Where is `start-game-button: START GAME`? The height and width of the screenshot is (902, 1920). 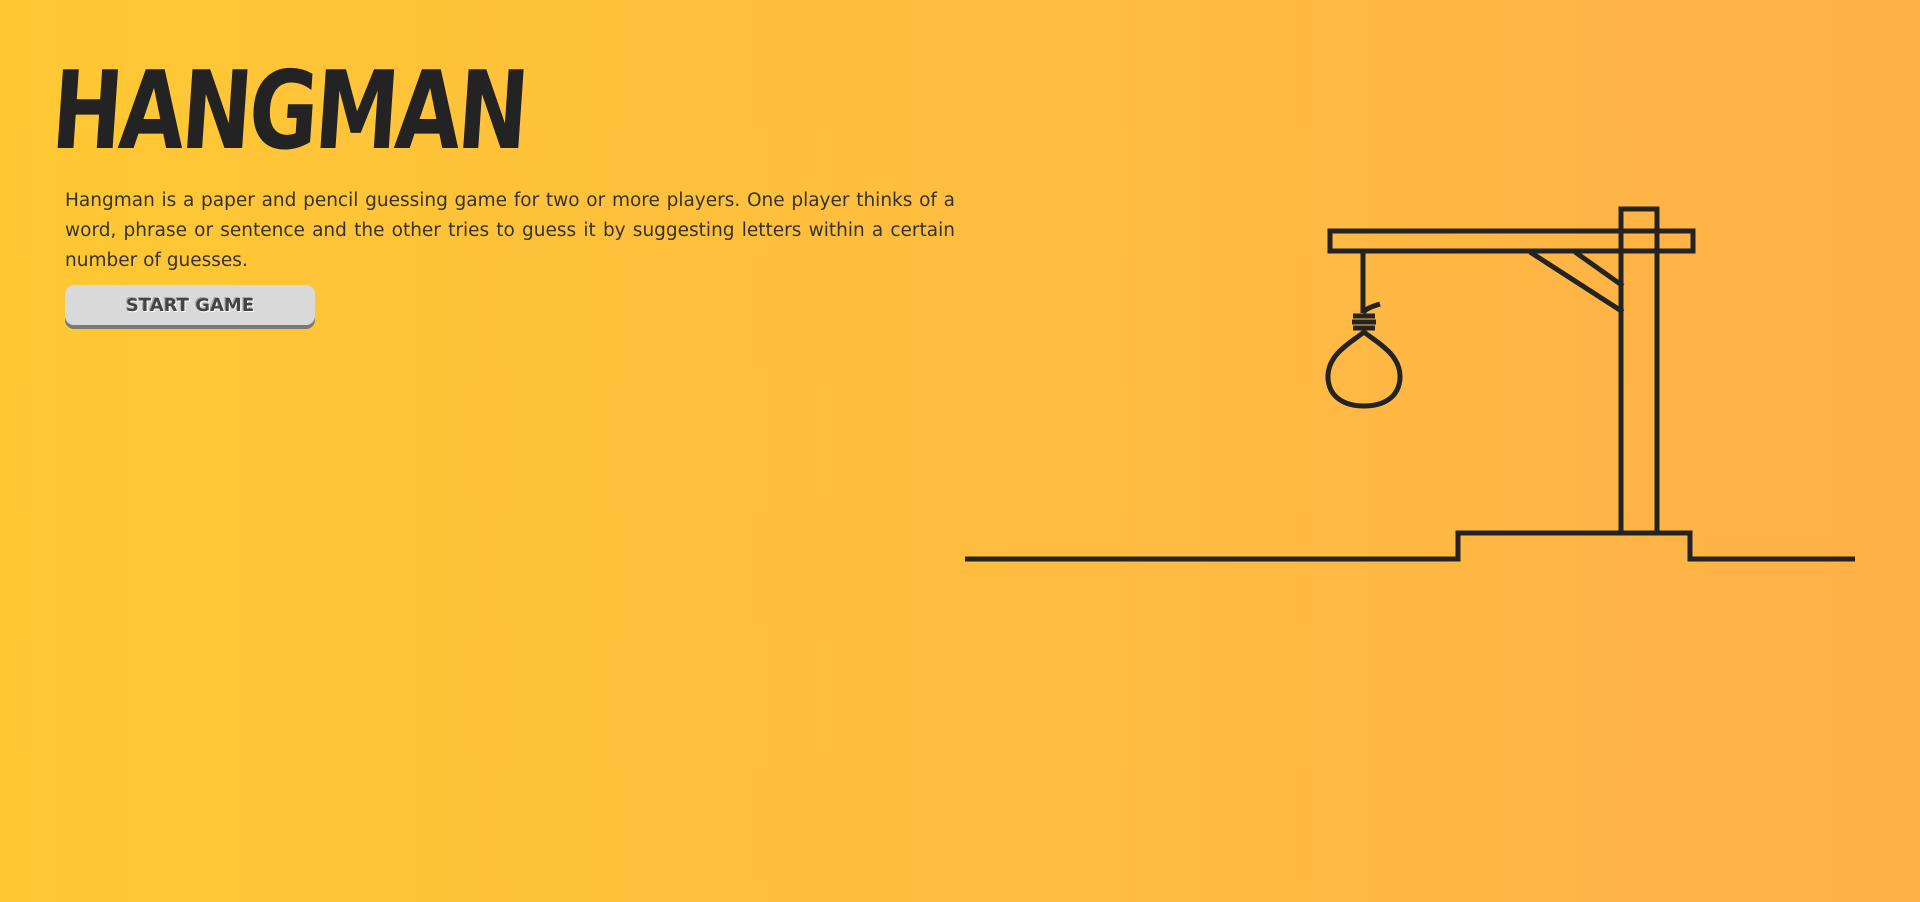 start-game-button: START GAME is located at coordinates (190, 305).